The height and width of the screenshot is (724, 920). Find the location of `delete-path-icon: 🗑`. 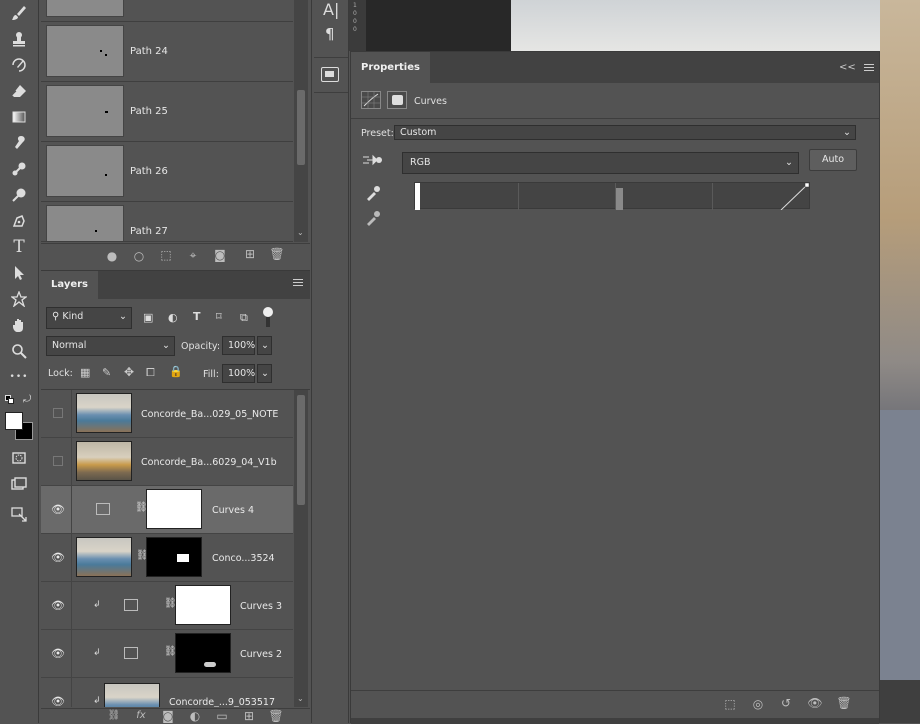

delete-path-icon: 🗑 is located at coordinates (277, 254).